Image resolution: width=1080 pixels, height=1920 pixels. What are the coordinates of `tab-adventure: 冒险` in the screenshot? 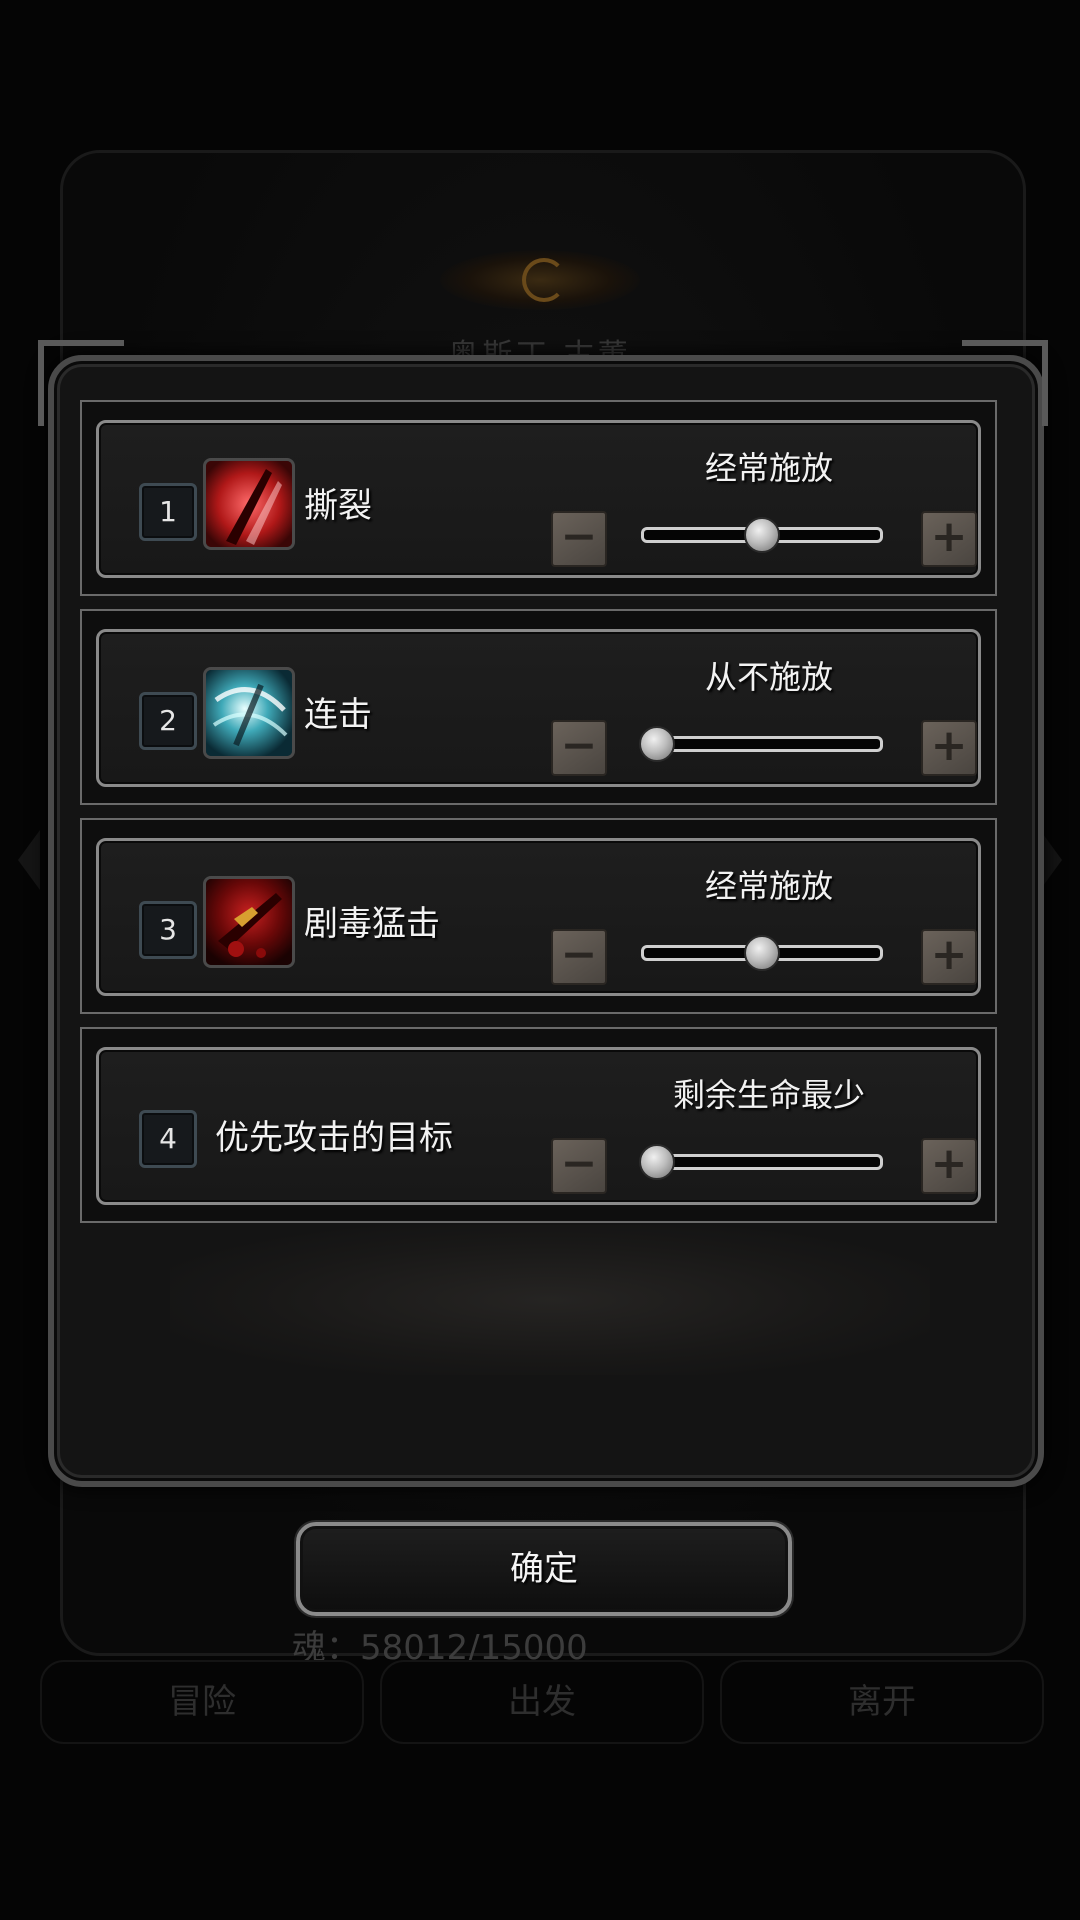 It's located at (202, 1702).